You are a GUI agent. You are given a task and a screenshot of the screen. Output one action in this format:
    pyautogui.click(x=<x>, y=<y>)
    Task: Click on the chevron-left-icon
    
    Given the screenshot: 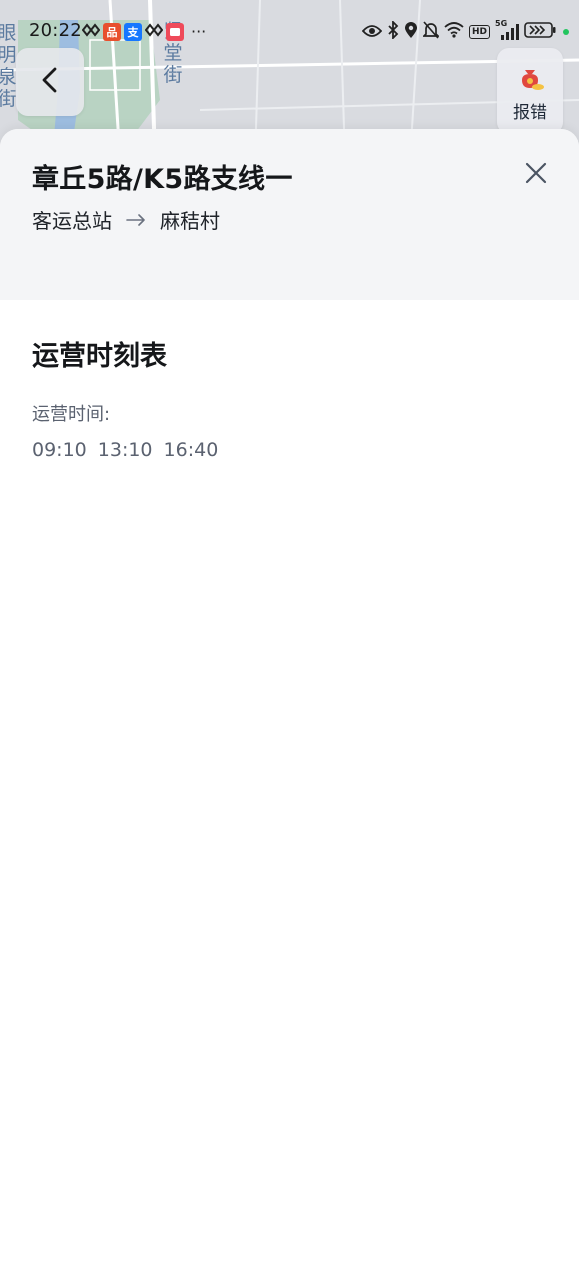 What is the action you would take?
    pyautogui.click(x=50, y=82)
    